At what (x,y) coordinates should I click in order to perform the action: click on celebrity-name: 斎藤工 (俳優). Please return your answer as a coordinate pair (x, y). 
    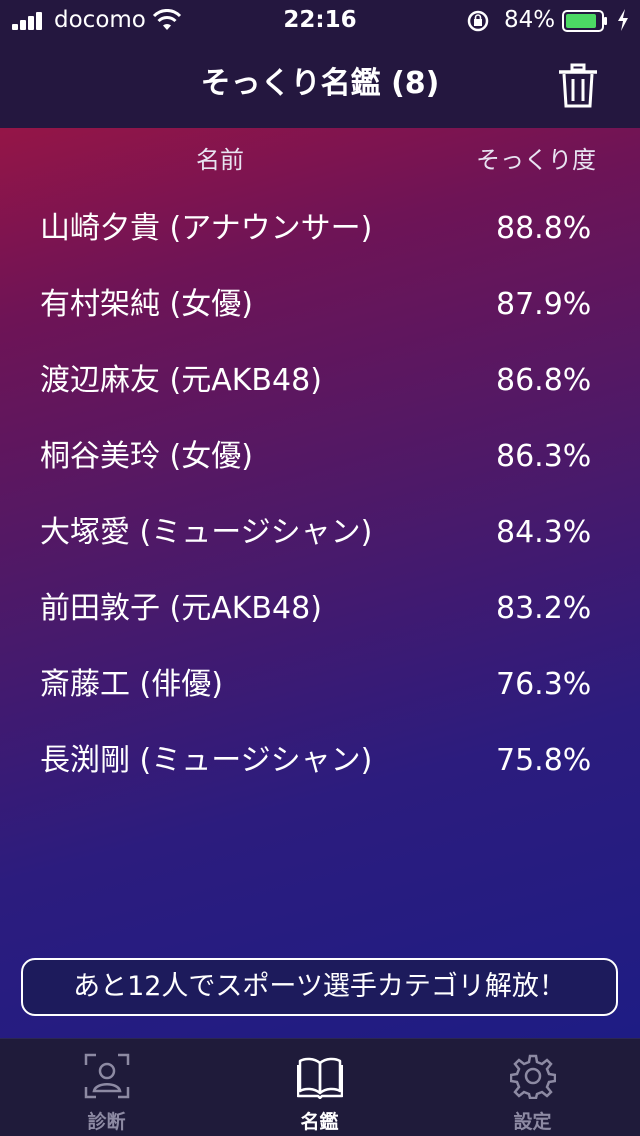
    Looking at the image, I should click on (131, 684).